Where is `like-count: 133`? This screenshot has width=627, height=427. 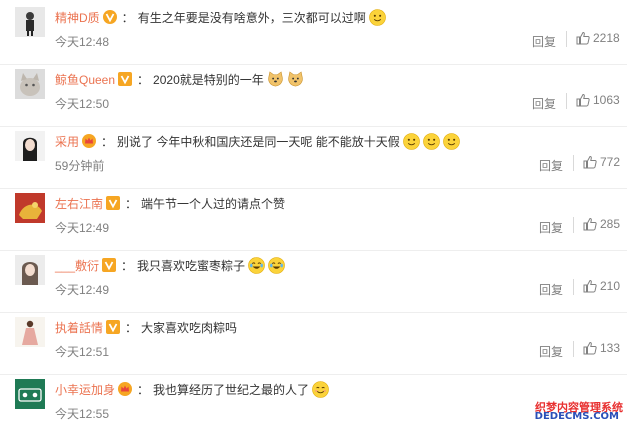
like-count: 133 is located at coordinates (610, 348).